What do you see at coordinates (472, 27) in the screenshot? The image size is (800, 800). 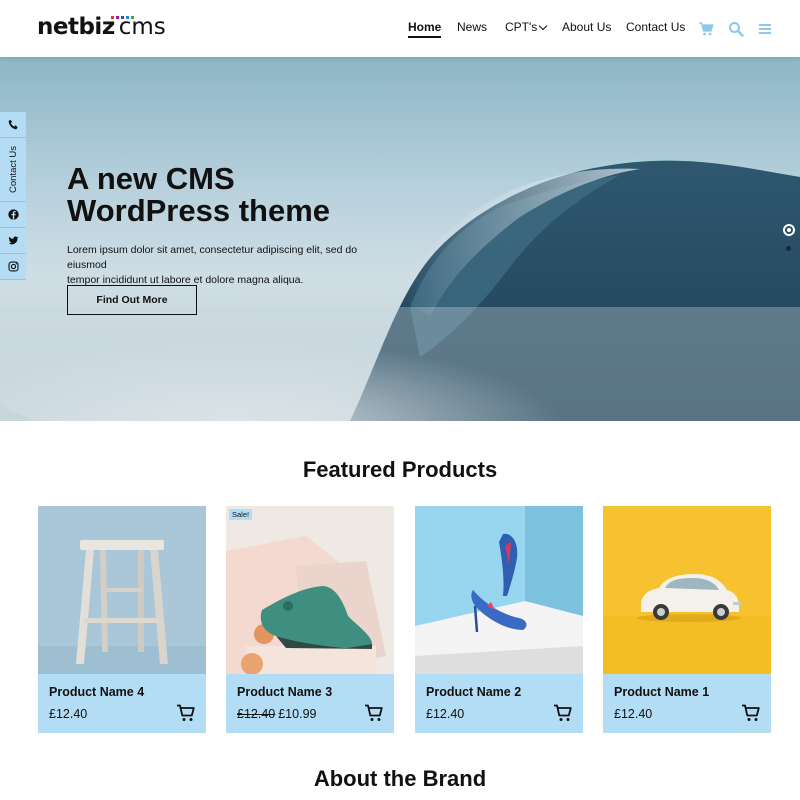 I see `nav-news: News` at bounding box center [472, 27].